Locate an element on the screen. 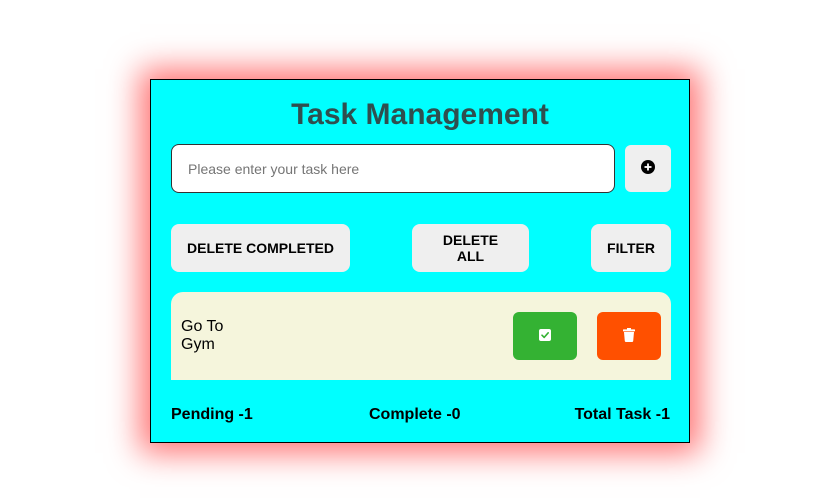 Image resolution: width=835 pixels, height=500 pixels. trash-icon is located at coordinates (629, 336).